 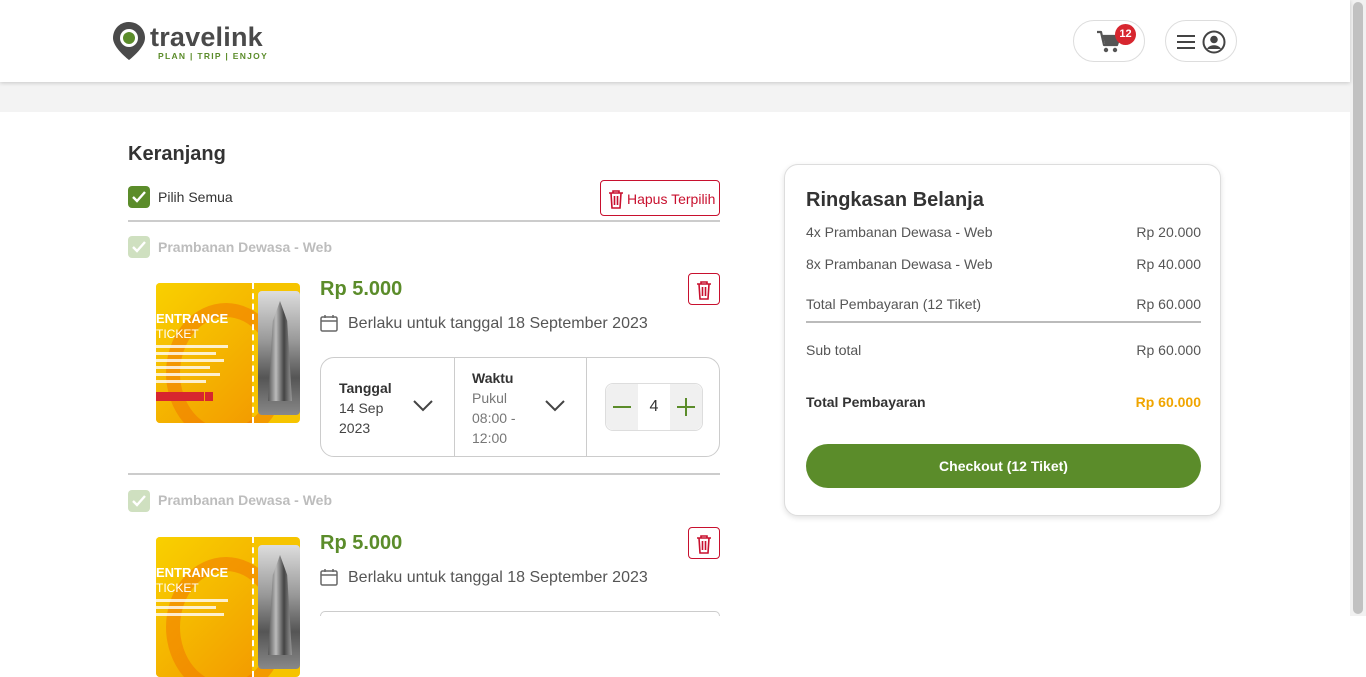 What do you see at coordinates (361, 418) in the screenshot?
I see `date-value: 14 Sep 2023` at bounding box center [361, 418].